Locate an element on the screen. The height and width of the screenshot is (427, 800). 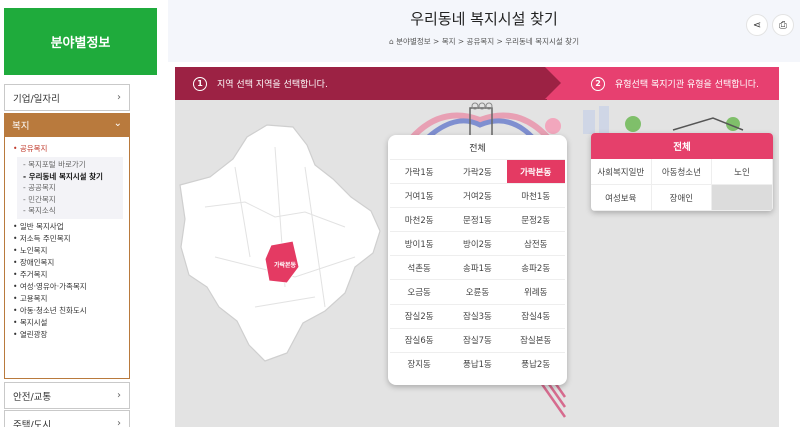
sidebar-item-label: 주택/도시 is located at coordinates (32, 423).